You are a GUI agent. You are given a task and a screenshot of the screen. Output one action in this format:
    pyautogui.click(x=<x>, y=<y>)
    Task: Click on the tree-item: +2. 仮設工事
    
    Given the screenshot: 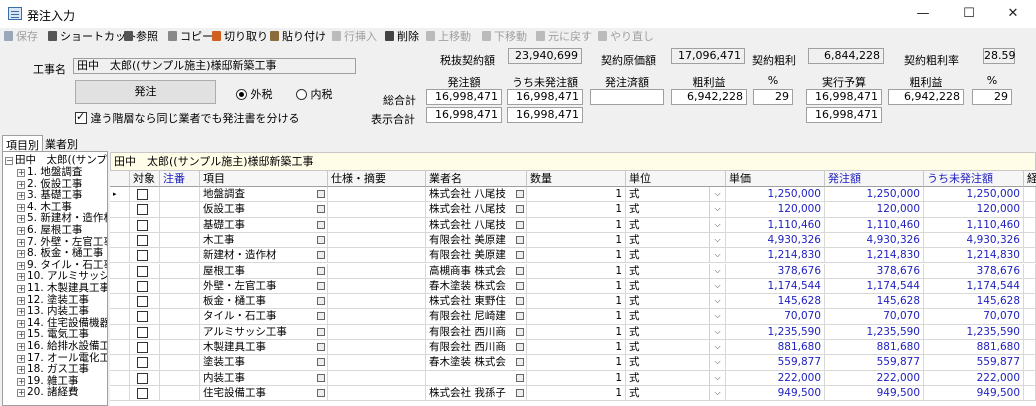 What is the action you would take?
    pyautogui.click(x=49, y=184)
    